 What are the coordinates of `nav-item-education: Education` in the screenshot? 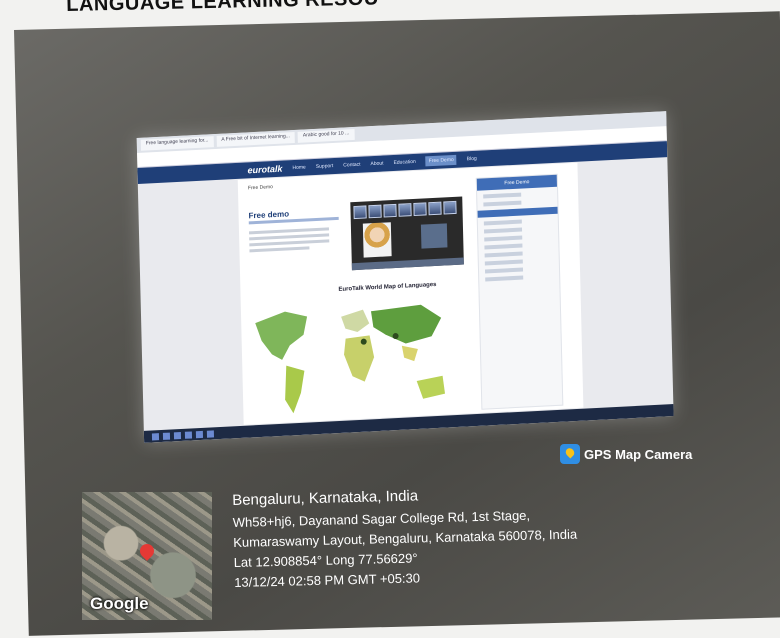 It's located at (404, 162).